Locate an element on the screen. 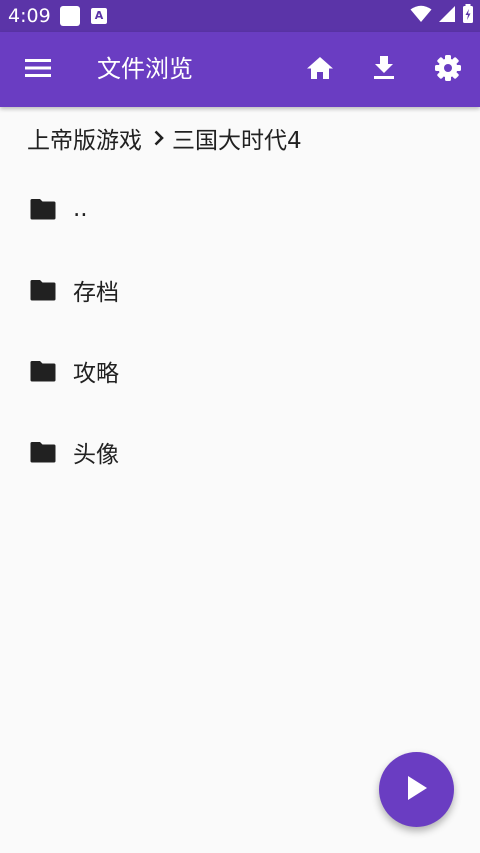  file-name: 存档 is located at coordinates (96, 292).